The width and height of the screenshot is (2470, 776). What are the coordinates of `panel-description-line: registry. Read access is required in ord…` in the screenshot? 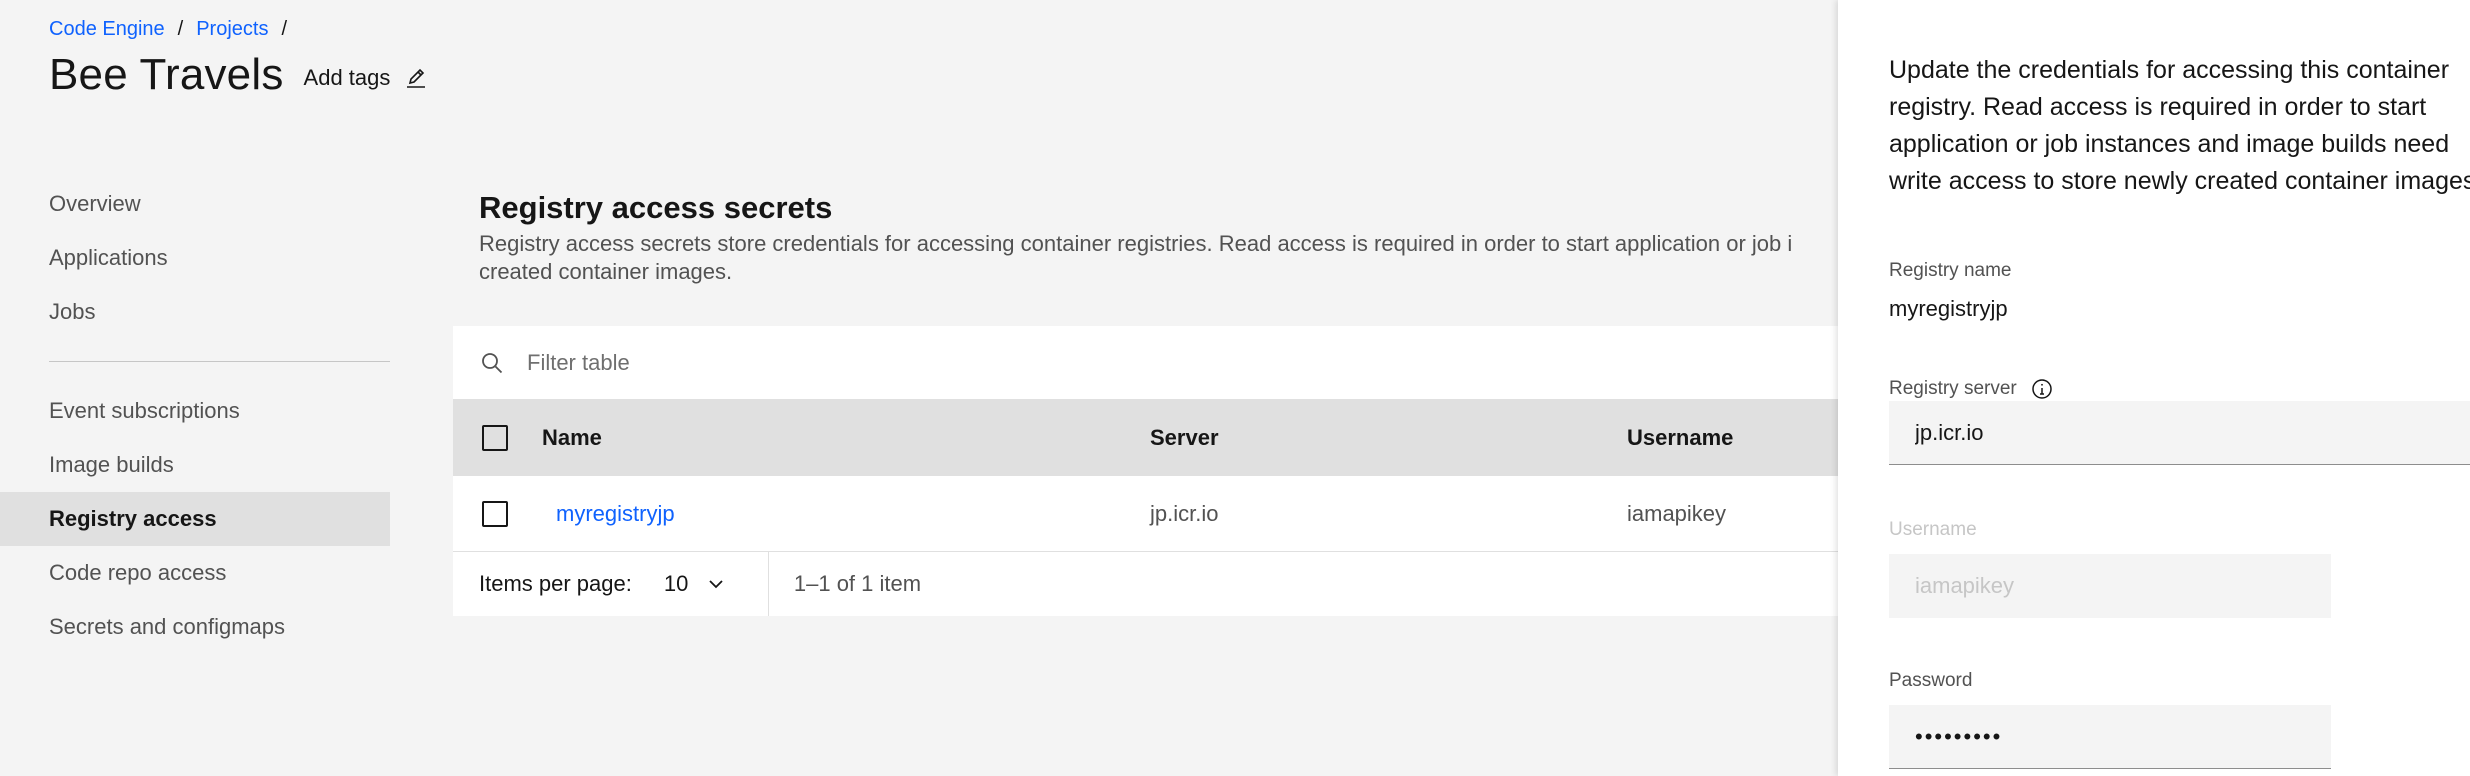 It's located at (2158, 107).